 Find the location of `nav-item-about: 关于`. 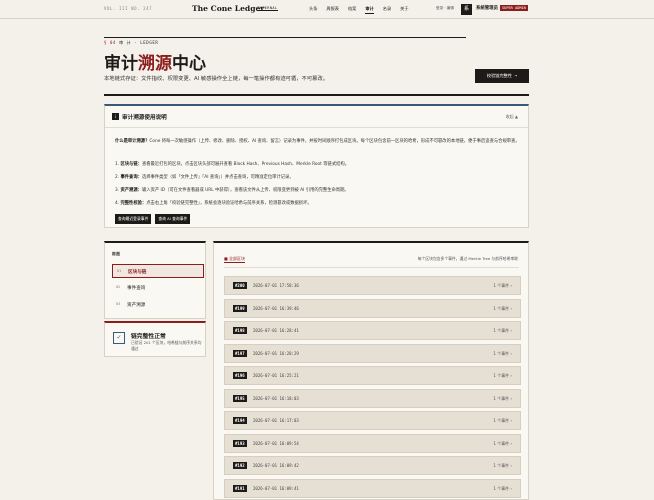

nav-item-about: 关于 is located at coordinates (404, 10).